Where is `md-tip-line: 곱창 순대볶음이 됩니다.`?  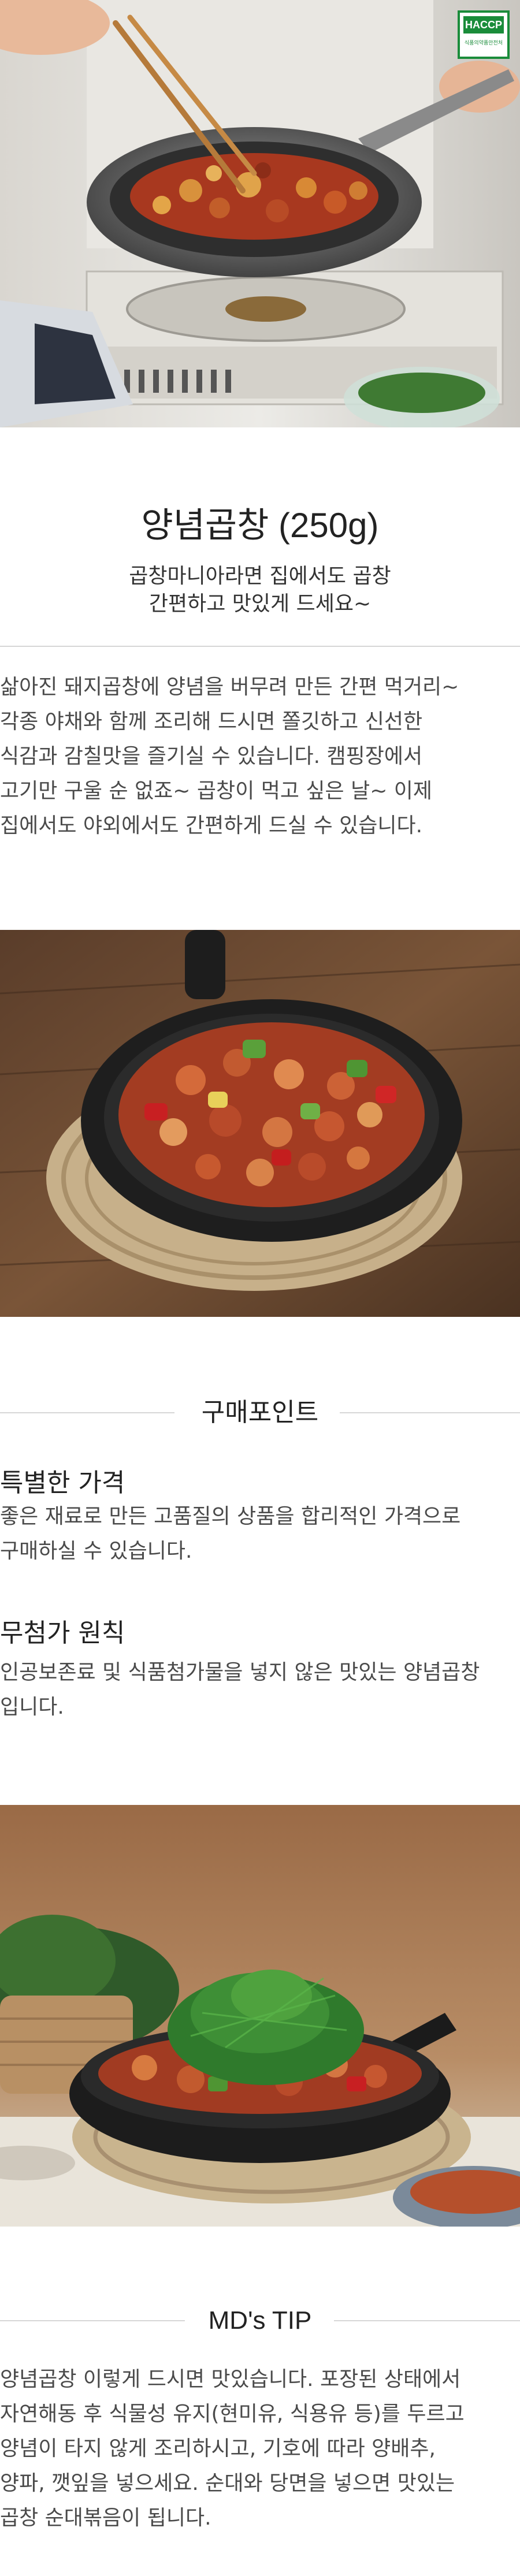
md-tip-line: 곱창 순대볶음이 됩니다. is located at coordinates (105, 2518).